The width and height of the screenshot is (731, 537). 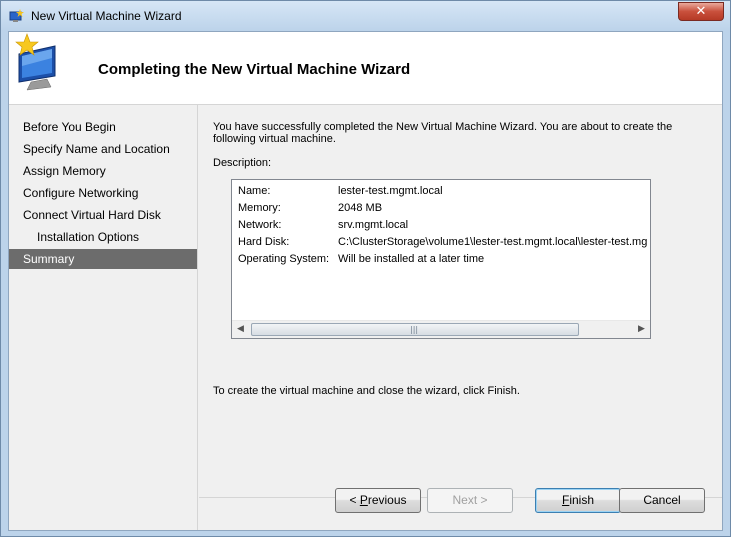 I want to click on step-summary: Summary, so click(x=103, y=259).